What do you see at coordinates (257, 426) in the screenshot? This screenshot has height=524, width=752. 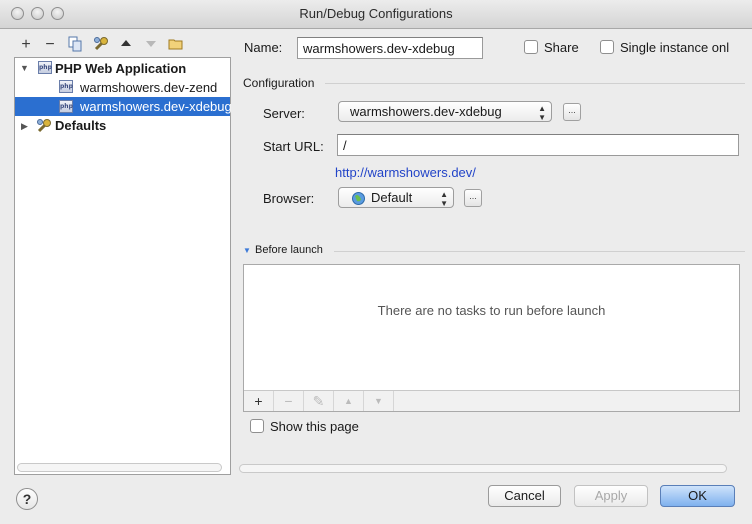 I see `show-this-page-checkbox` at bounding box center [257, 426].